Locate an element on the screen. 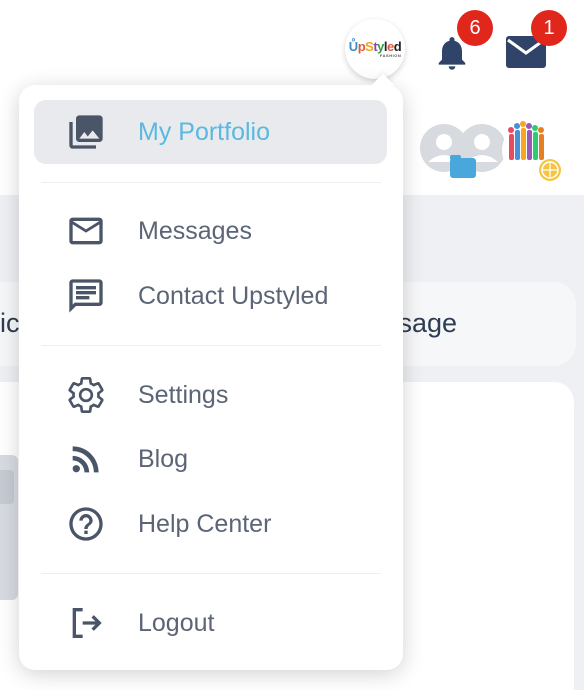 The image size is (584, 690). menu-item-settings: Settings is located at coordinates (210, 395).